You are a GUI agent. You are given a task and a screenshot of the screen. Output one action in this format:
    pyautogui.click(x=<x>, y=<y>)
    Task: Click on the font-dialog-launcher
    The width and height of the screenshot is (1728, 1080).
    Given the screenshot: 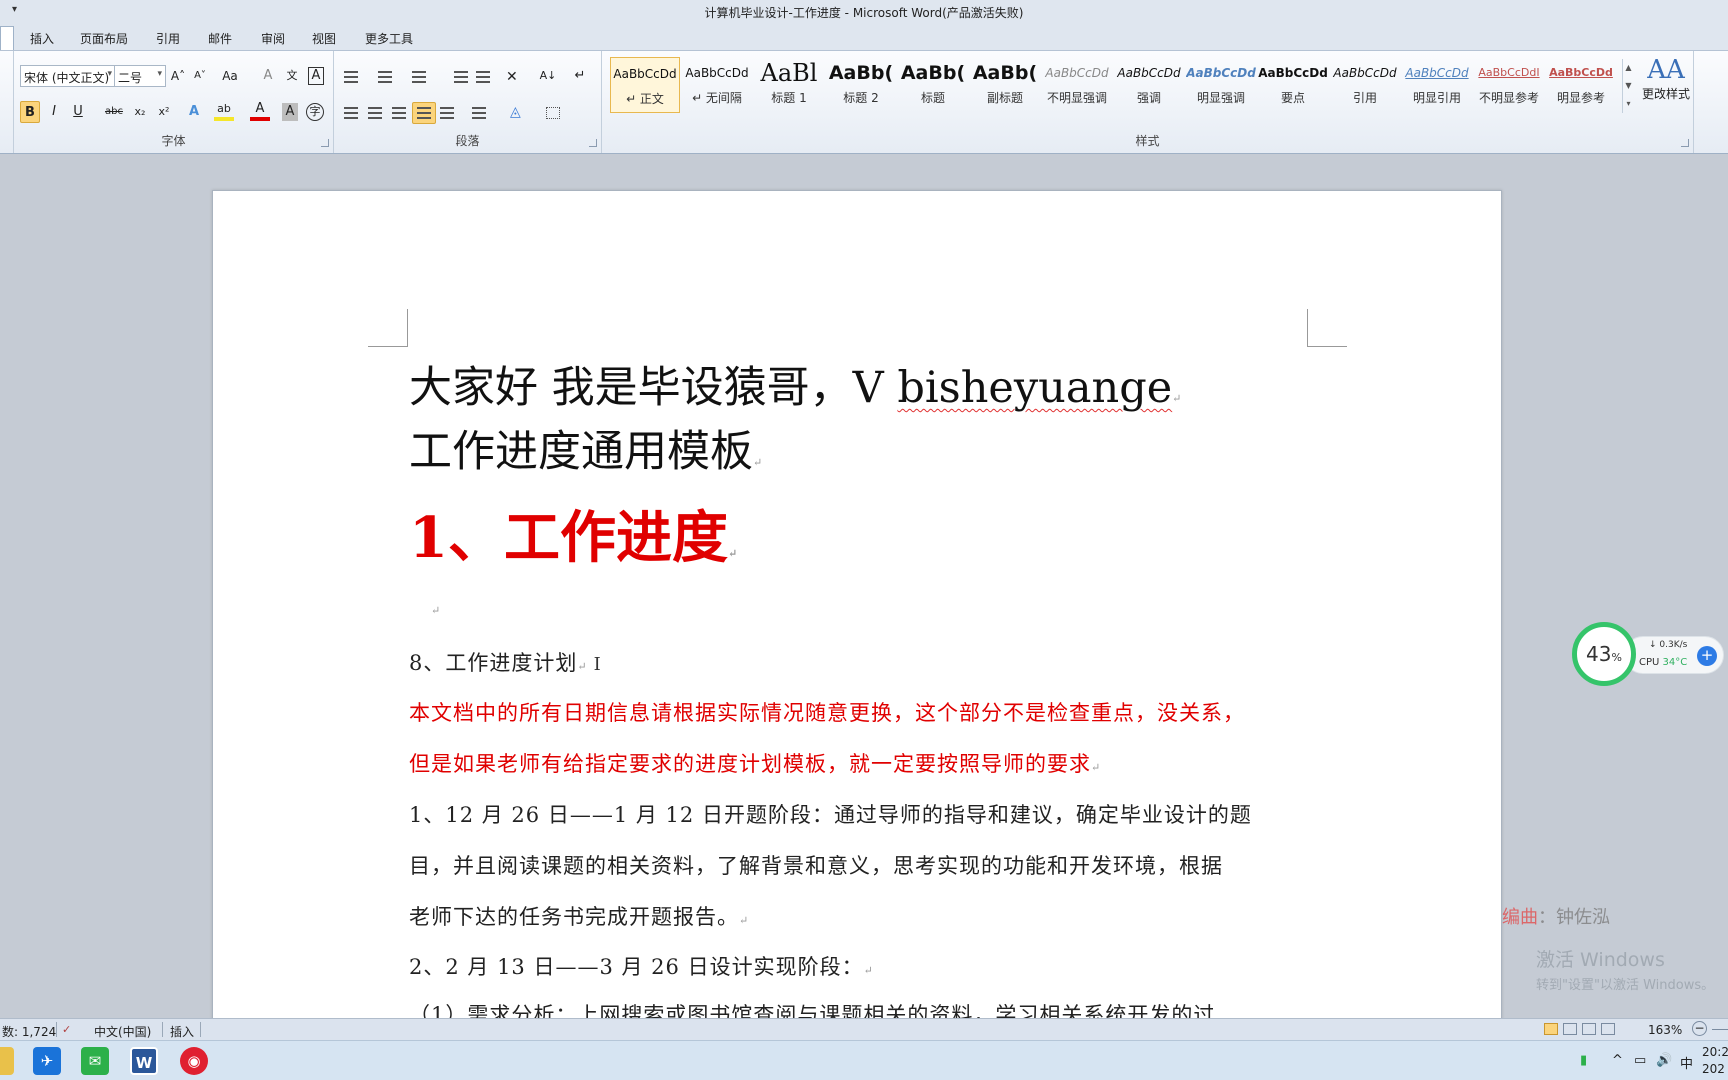 What is the action you would take?
    pyautogui.click(x=325, y=143)
    